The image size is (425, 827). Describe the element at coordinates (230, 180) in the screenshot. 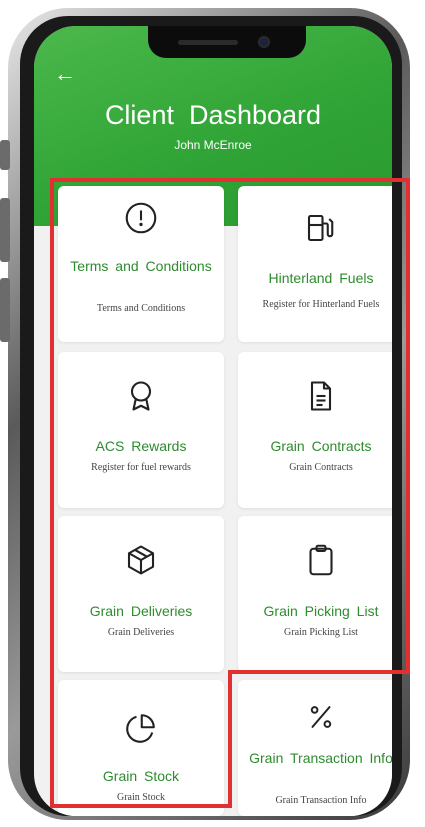

I see `highlight-outline-top` at that location.